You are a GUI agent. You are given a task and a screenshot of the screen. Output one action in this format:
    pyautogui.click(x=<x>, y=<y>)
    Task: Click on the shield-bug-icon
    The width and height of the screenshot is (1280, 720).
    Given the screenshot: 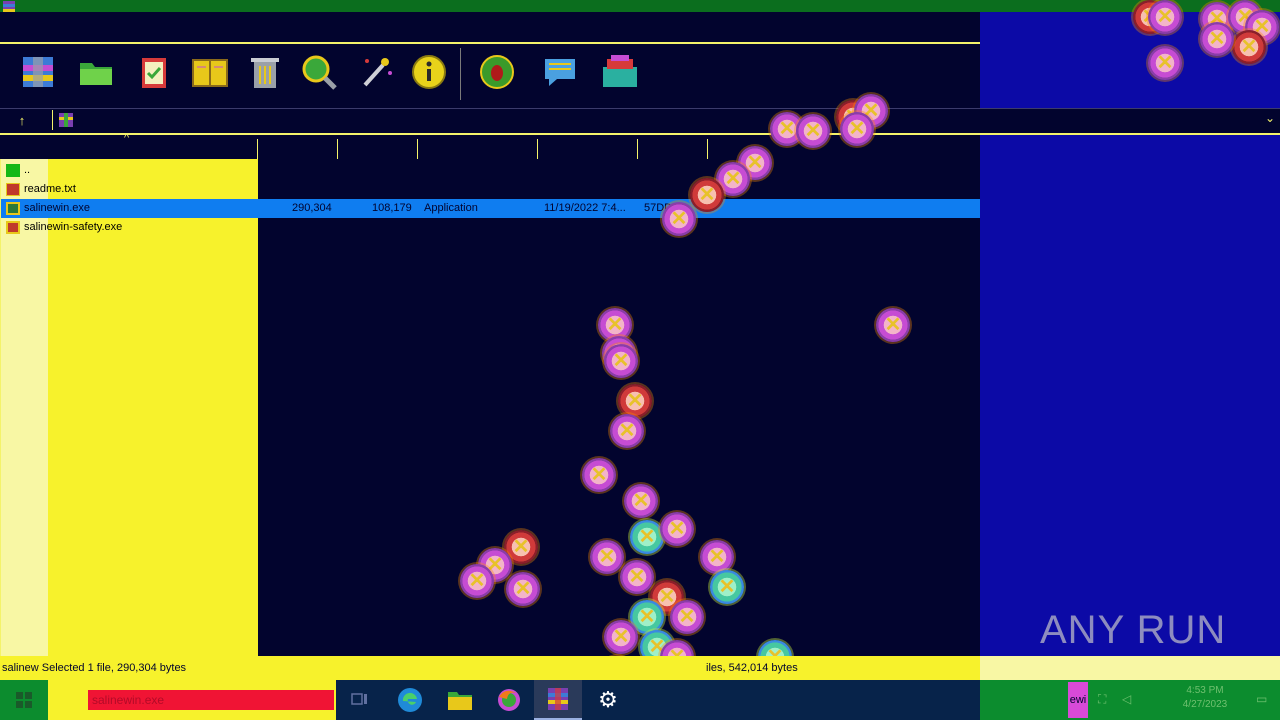 What is the action you would take?
    pyautogui.click(x=497, y=72)
    